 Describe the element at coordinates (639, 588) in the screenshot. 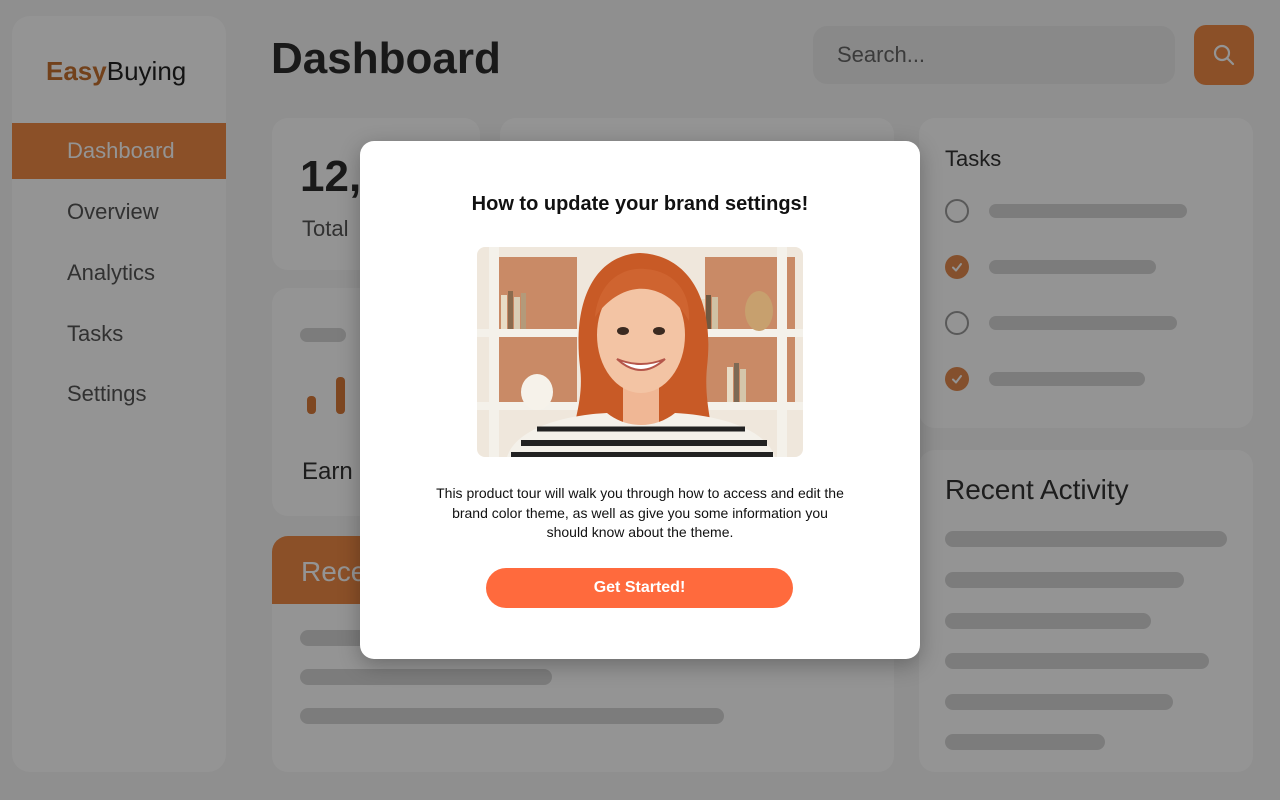

I see `get-started-button: Get Started!` at that location.